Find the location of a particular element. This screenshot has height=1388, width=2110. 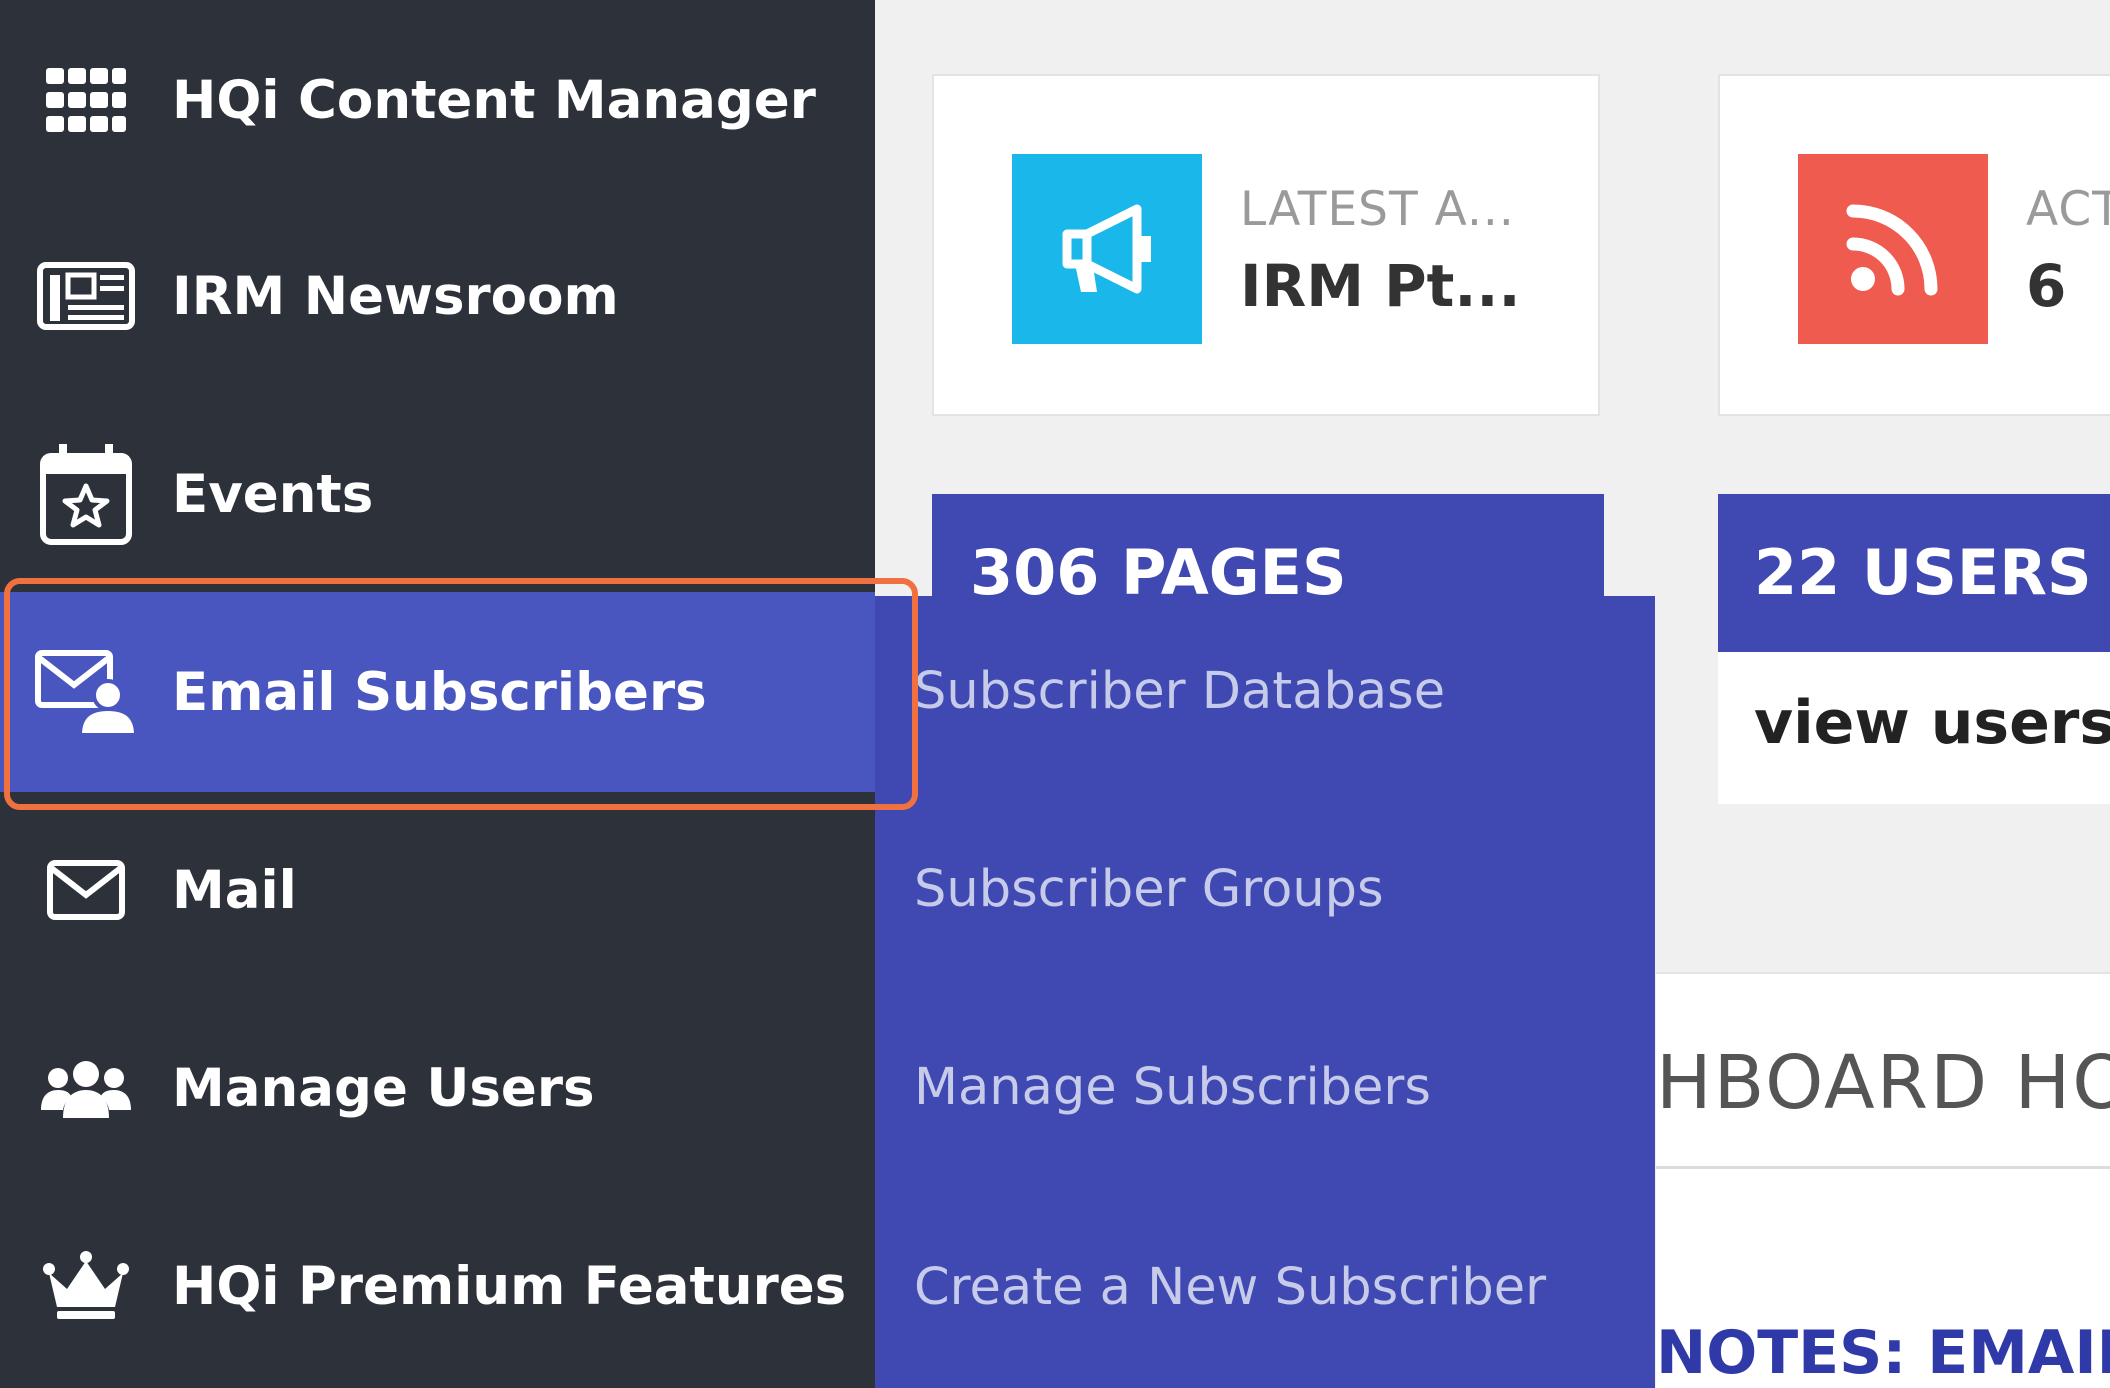

grid-icon is located at coordinates (86, 100).